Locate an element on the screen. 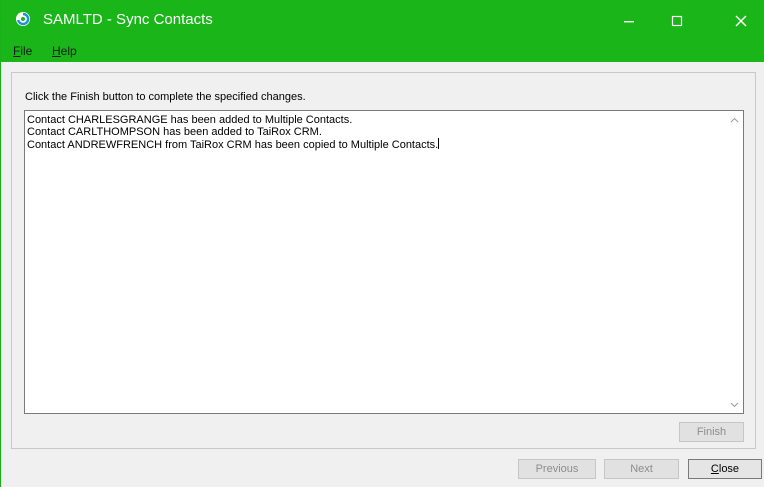  menu-help: Help is located at coordinates (64, 51).